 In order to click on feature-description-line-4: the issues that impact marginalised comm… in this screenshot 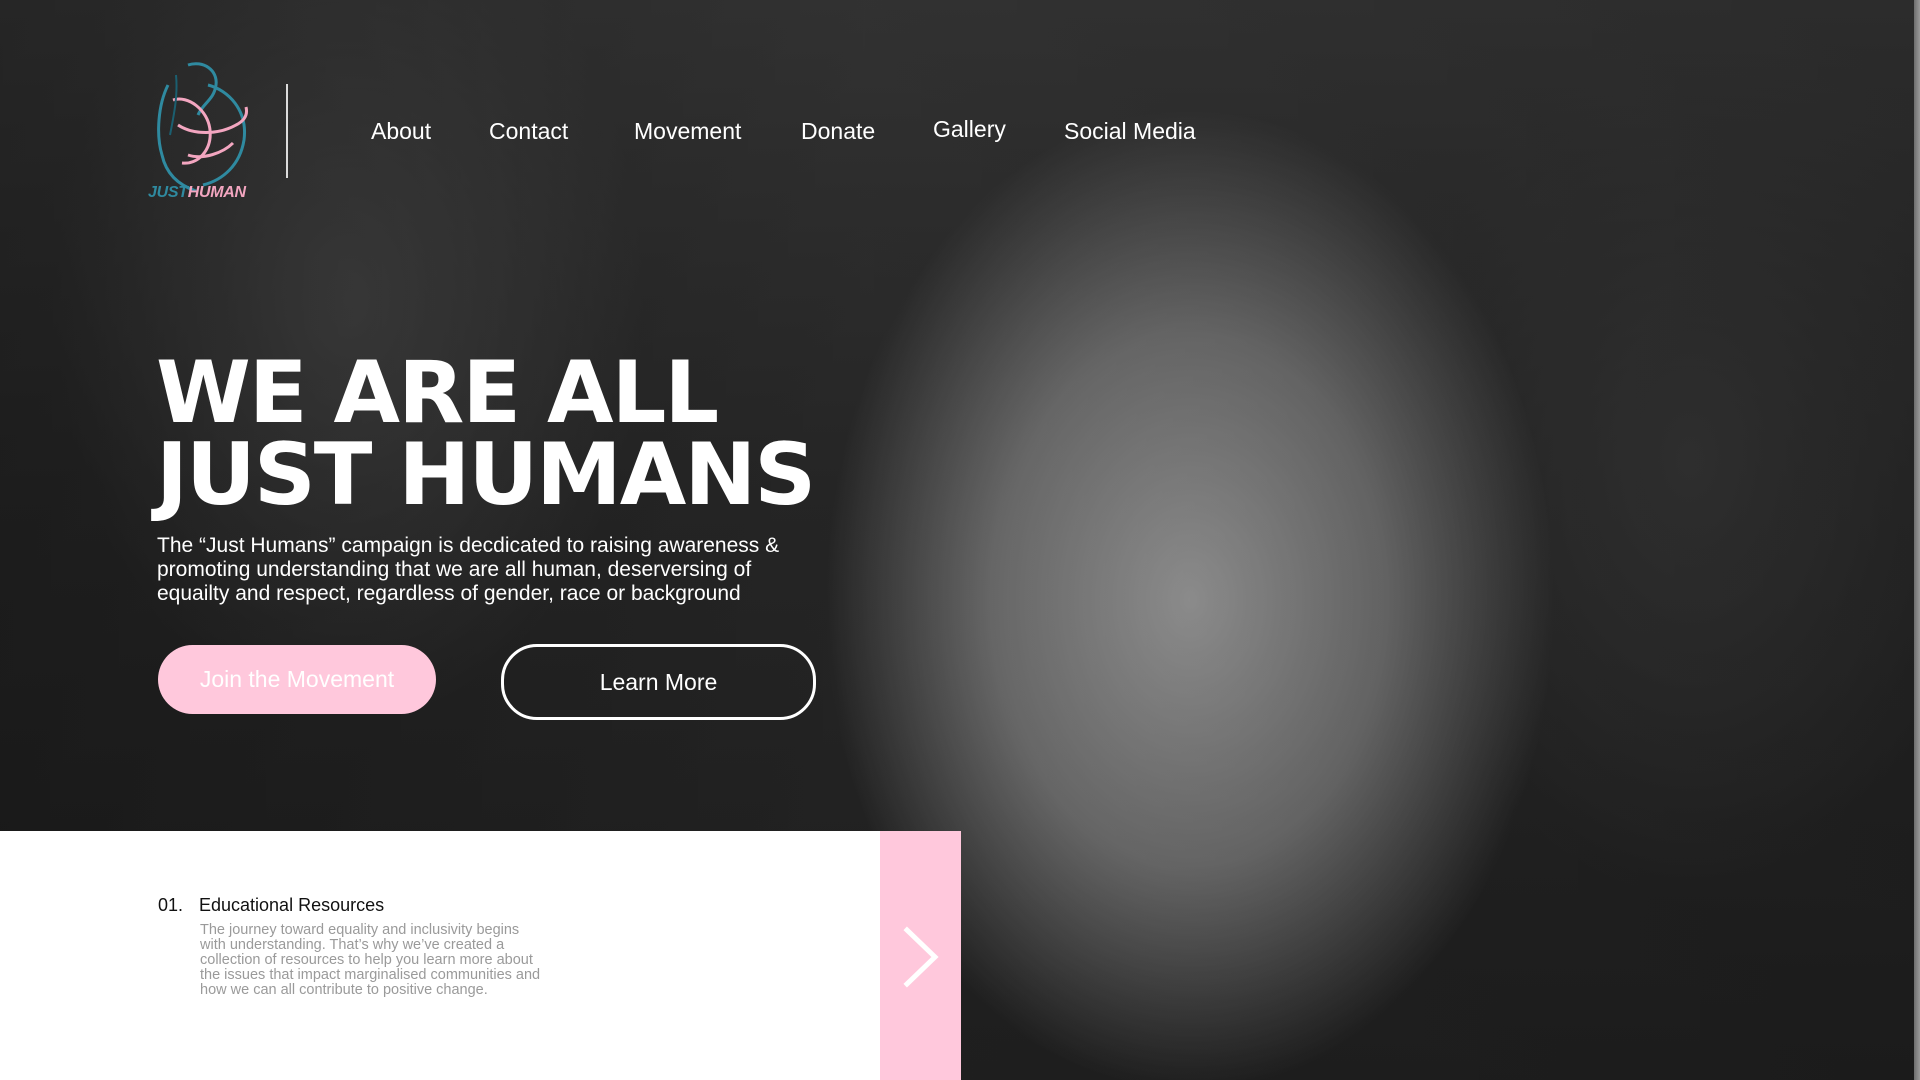, I will do `click(370, 975)`.